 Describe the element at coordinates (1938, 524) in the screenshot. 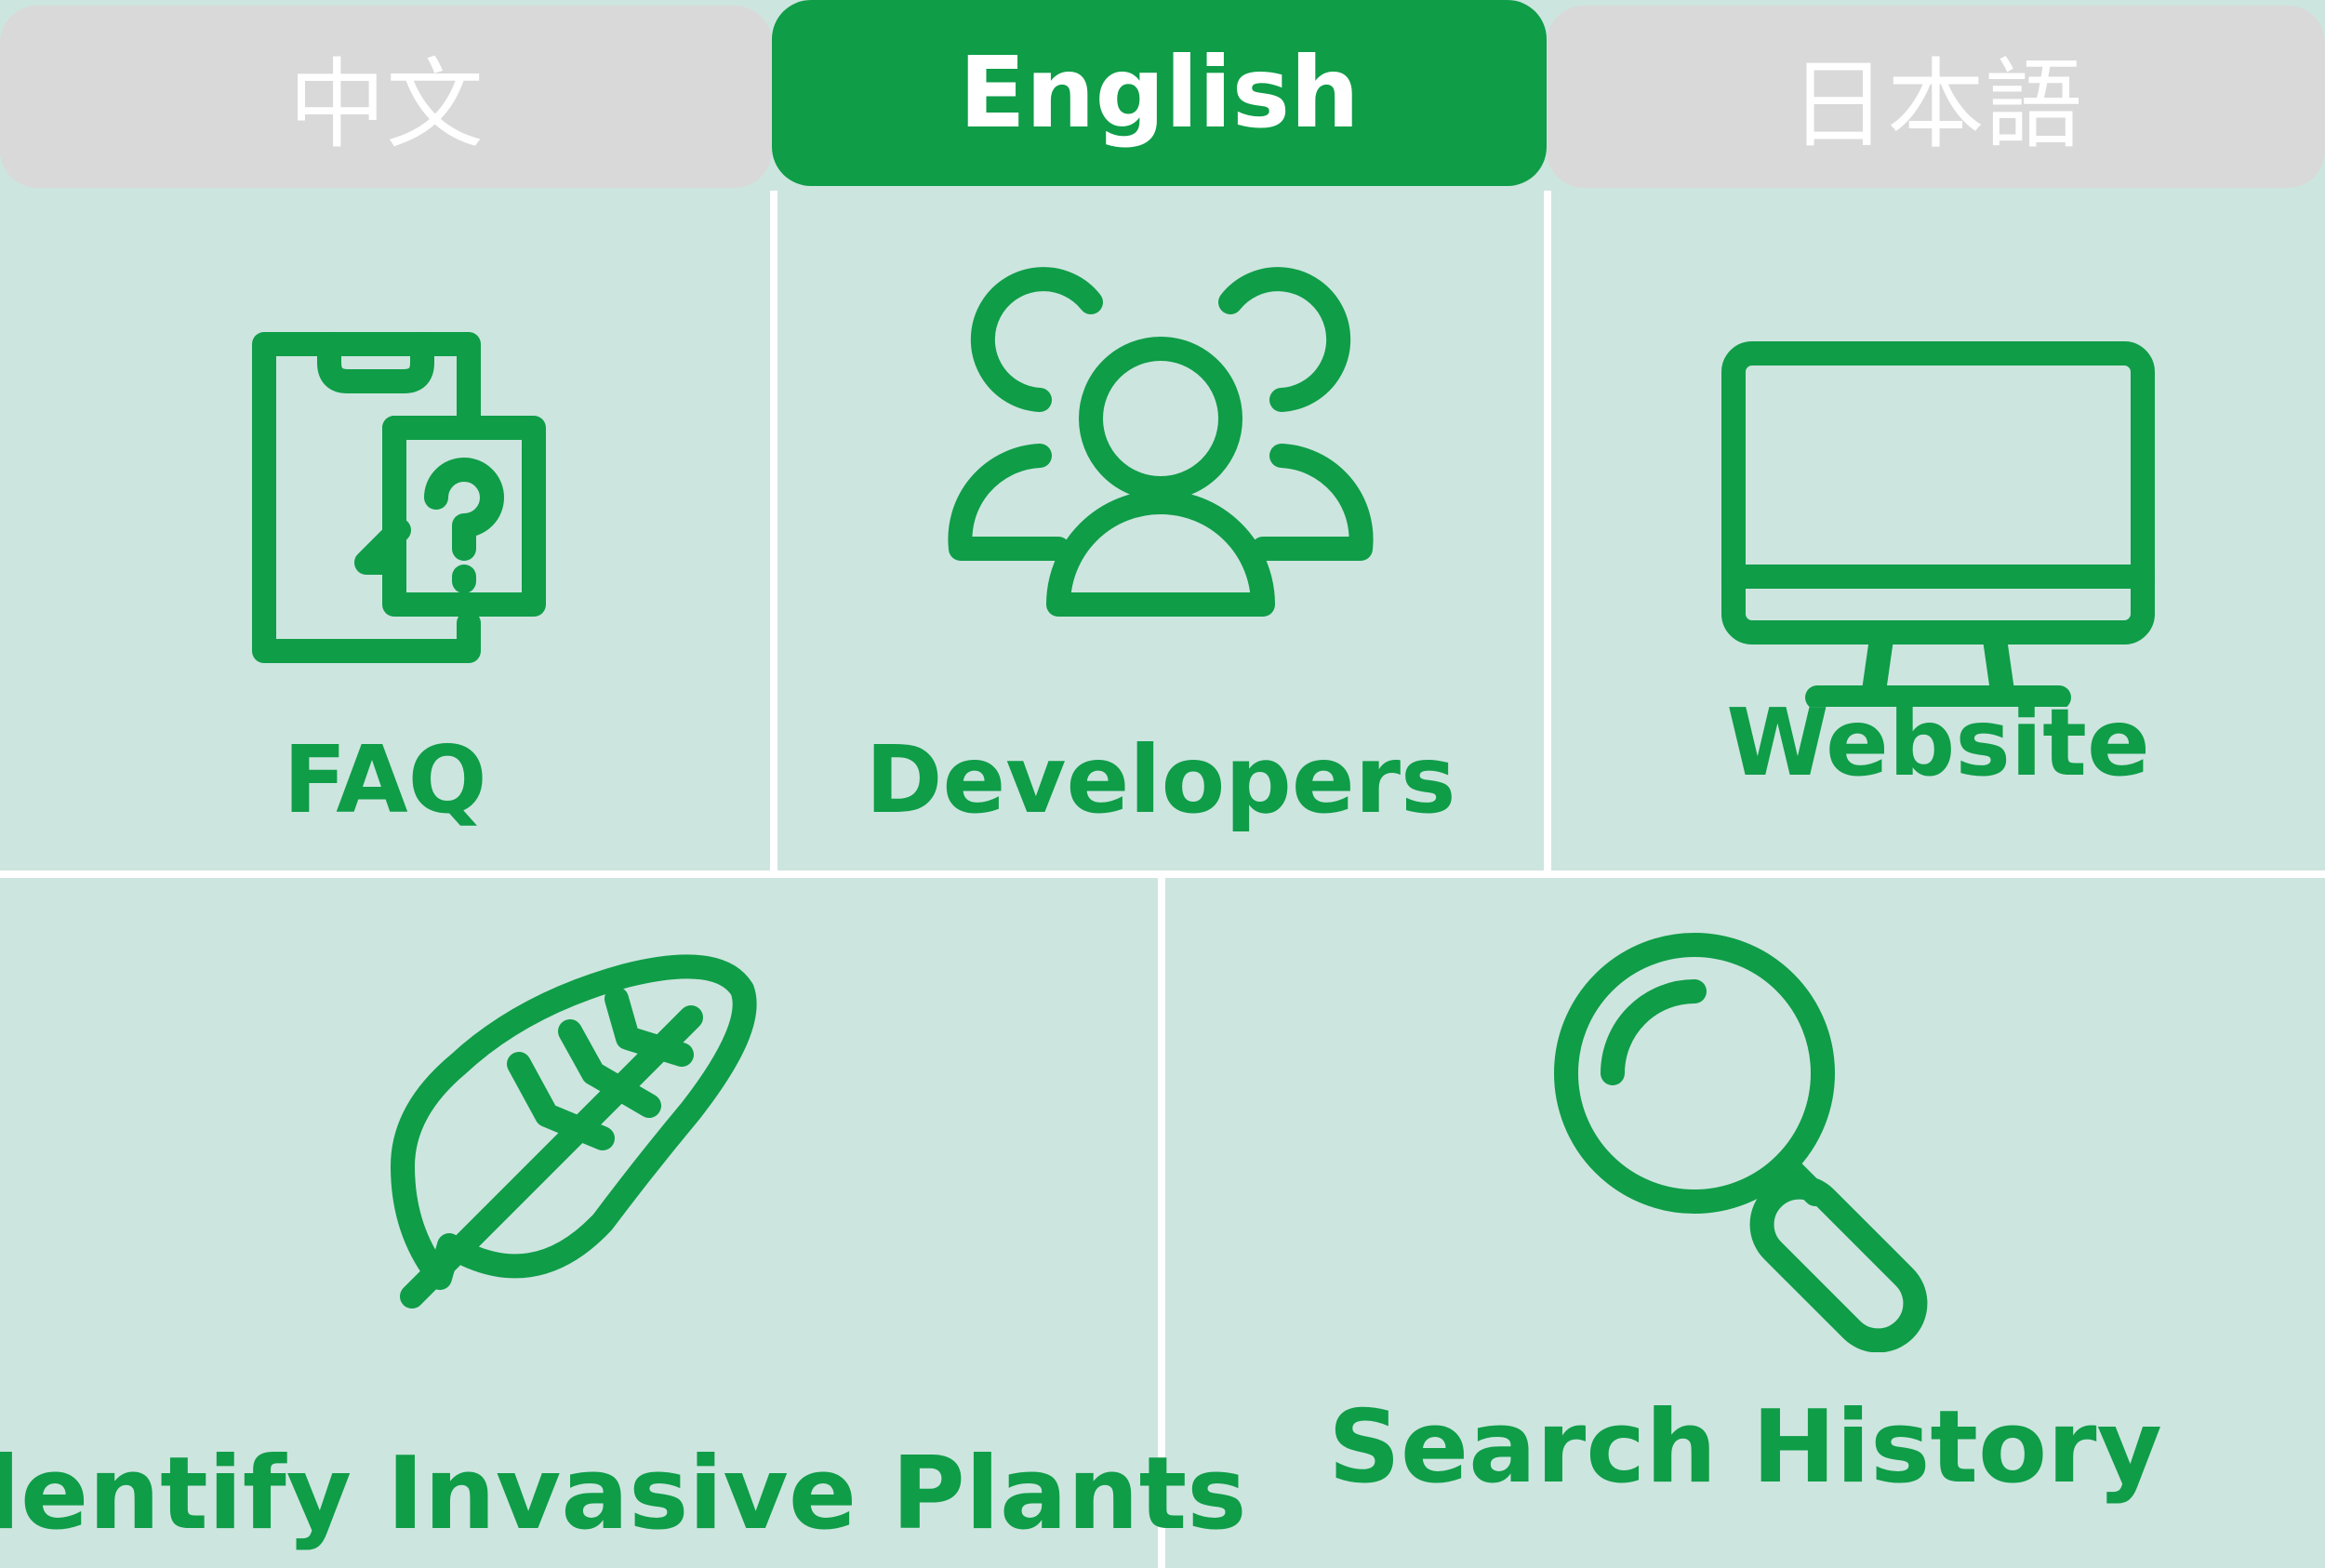

I see `desktop-monitor-icon` at that location.